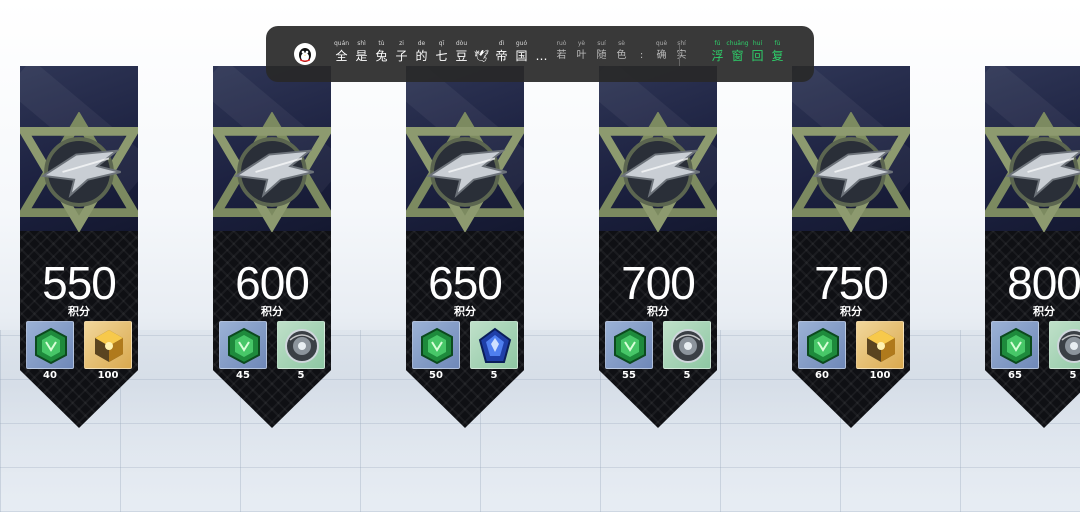 The image size is (1080, 512). What do you see at coordinates (441, 56) in the screenshot?
I see `hanzi-text: 七` at bounding box center [441, 56].